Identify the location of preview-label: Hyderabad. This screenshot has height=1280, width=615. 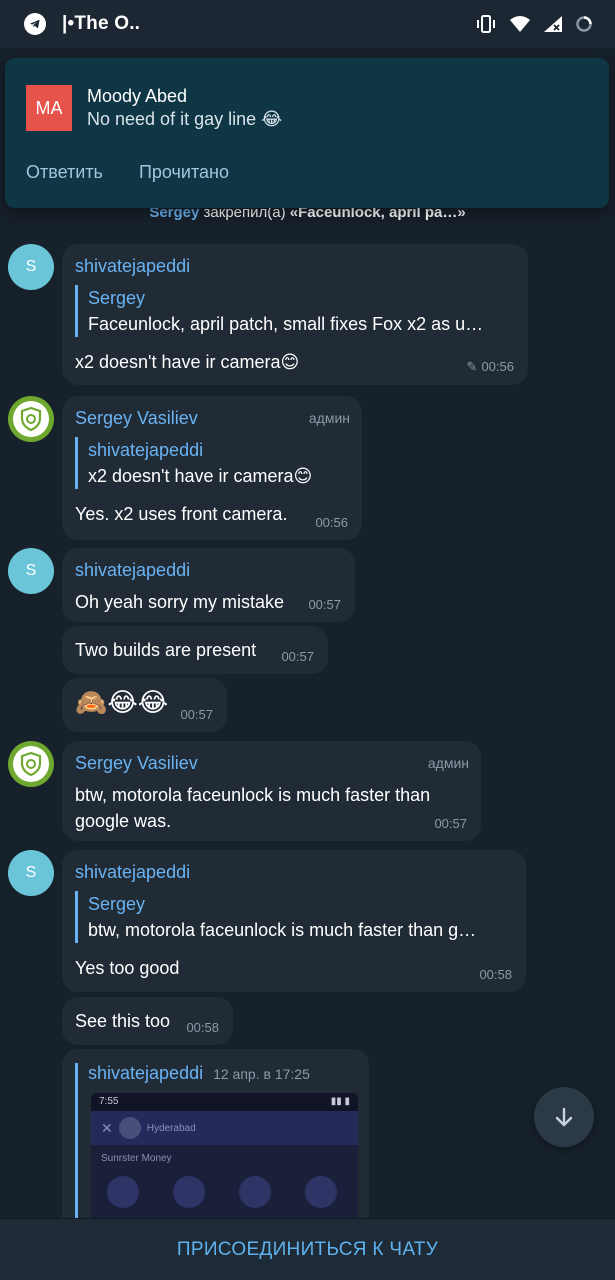
(171, 1128).